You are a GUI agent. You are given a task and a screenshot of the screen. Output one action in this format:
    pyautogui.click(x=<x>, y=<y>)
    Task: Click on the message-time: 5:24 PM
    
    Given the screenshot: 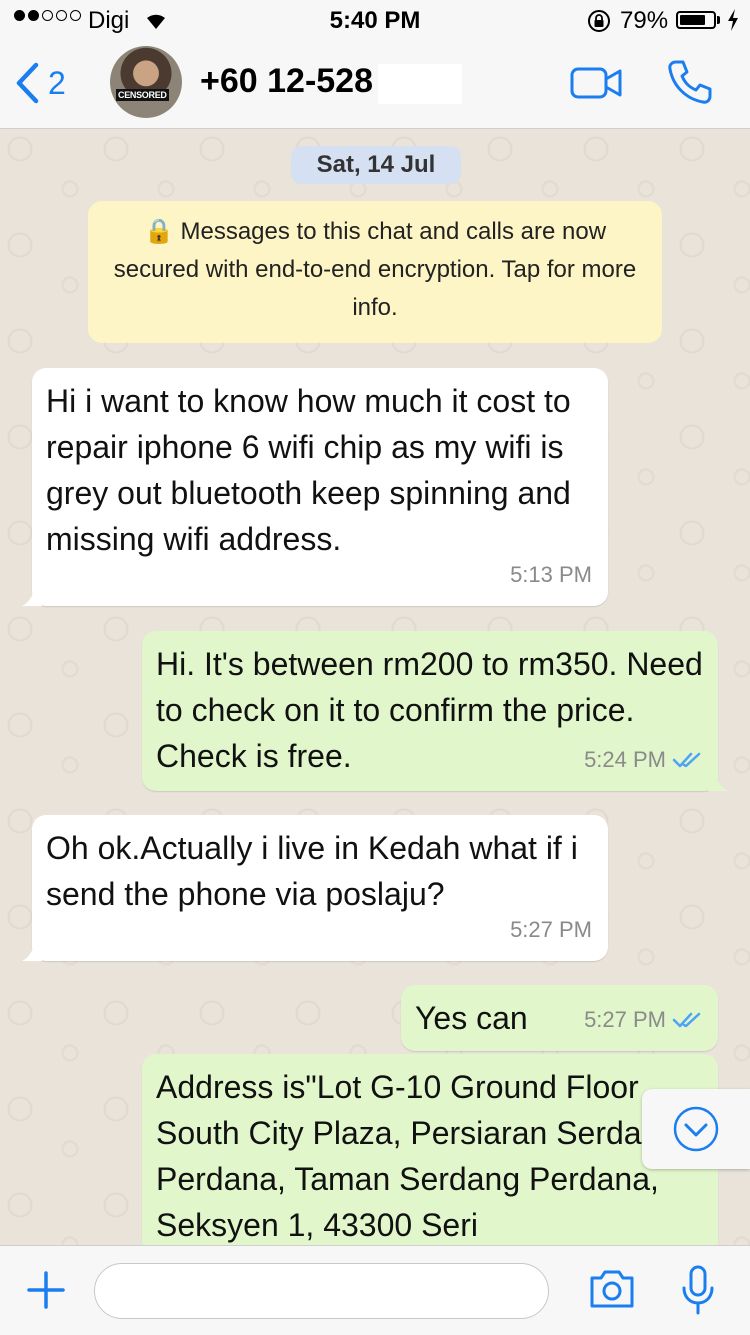 What is the action you would take?
    pyautogui.click(x=625, y=759)
    